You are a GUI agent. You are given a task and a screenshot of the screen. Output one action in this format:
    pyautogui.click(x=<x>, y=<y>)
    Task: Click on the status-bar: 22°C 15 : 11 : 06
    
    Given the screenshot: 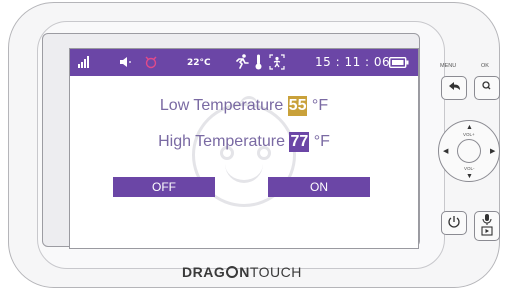 What is the action you would take?
    pyautogui.click(x=244, y=62)
    